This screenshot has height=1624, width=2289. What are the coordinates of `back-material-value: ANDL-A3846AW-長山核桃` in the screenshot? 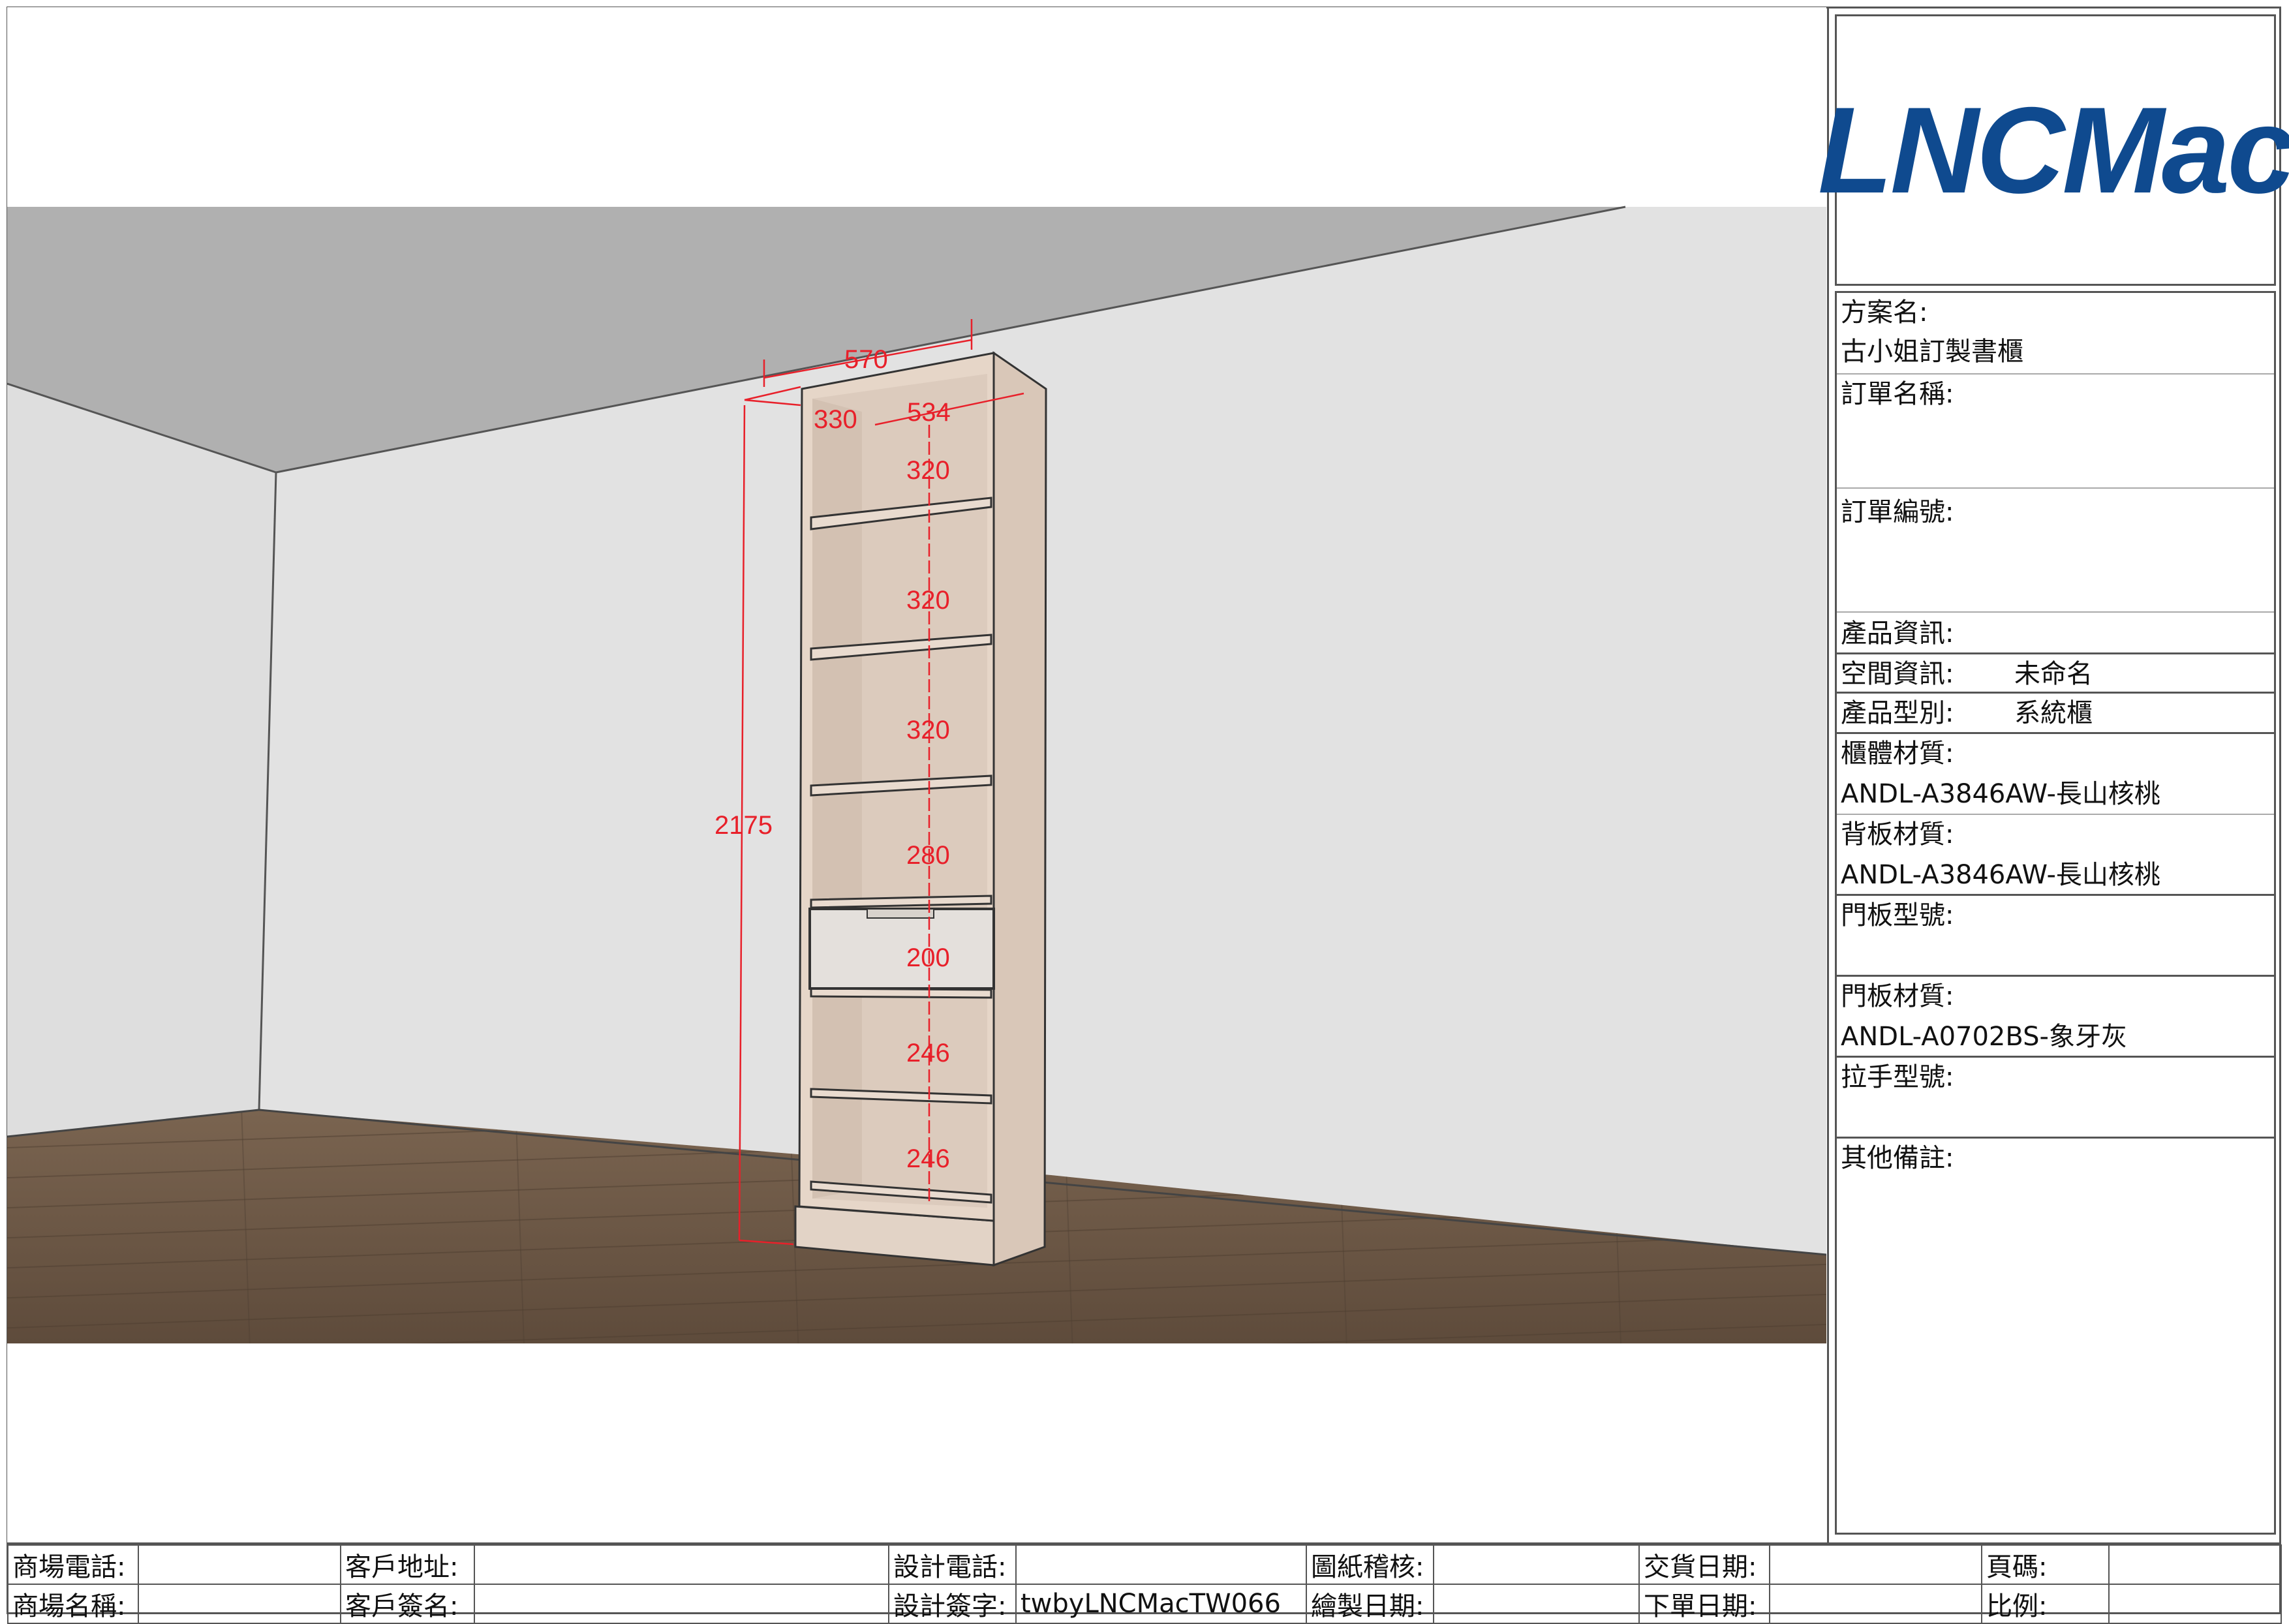 It's located at (2000, 875).